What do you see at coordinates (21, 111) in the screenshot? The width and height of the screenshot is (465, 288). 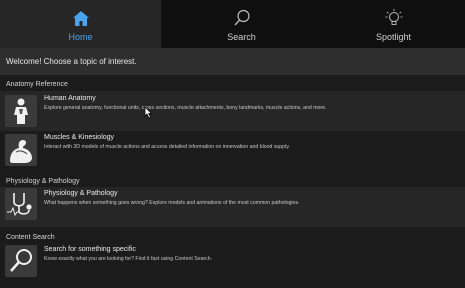 I see `body-figure-icon` at bounding box center [21, 111].